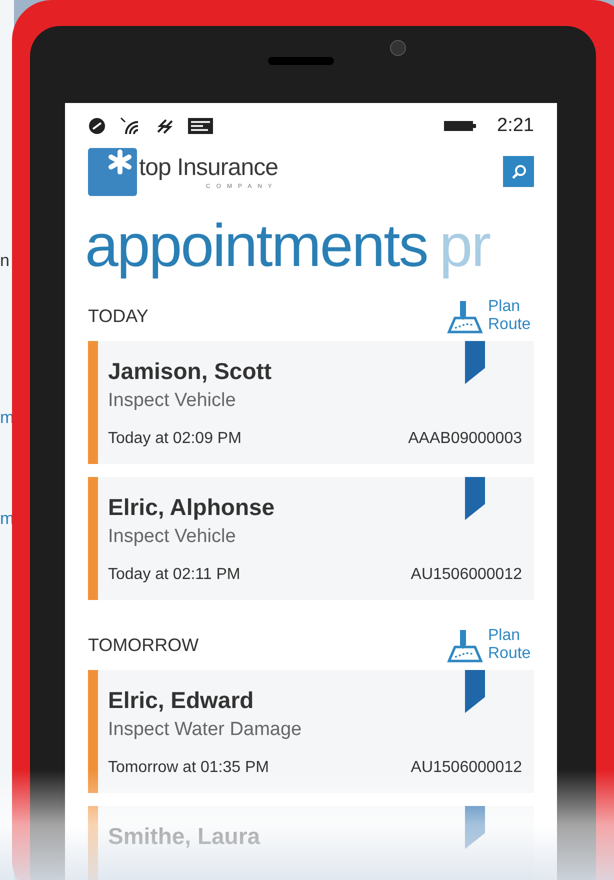  What do you see at coordinates (465, 439) in the screenshot?
I see `reference-number: AAAB09000003` at bounding box center [465, 439].